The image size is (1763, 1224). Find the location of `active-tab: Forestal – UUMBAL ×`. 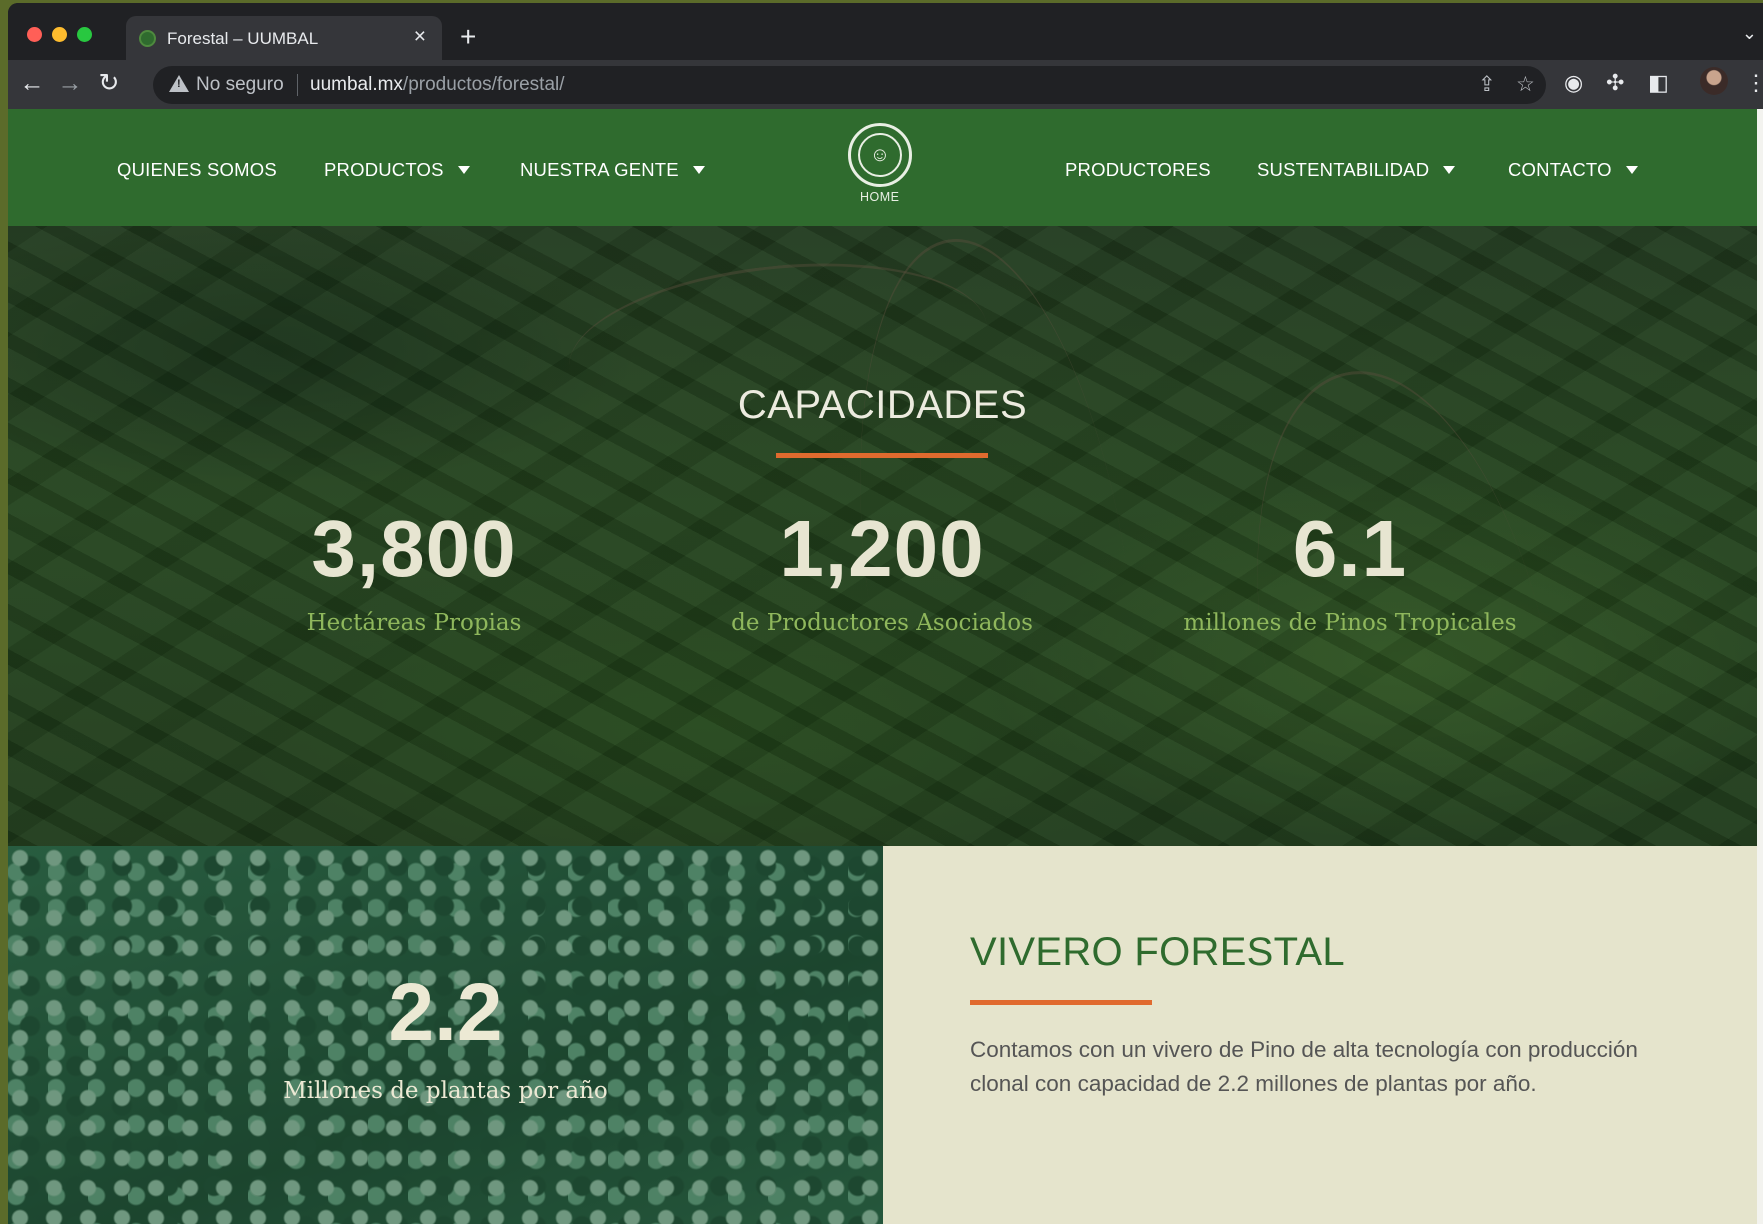

active-tab: Forestal – UUMBAL × is located at coordinates (284, 38).